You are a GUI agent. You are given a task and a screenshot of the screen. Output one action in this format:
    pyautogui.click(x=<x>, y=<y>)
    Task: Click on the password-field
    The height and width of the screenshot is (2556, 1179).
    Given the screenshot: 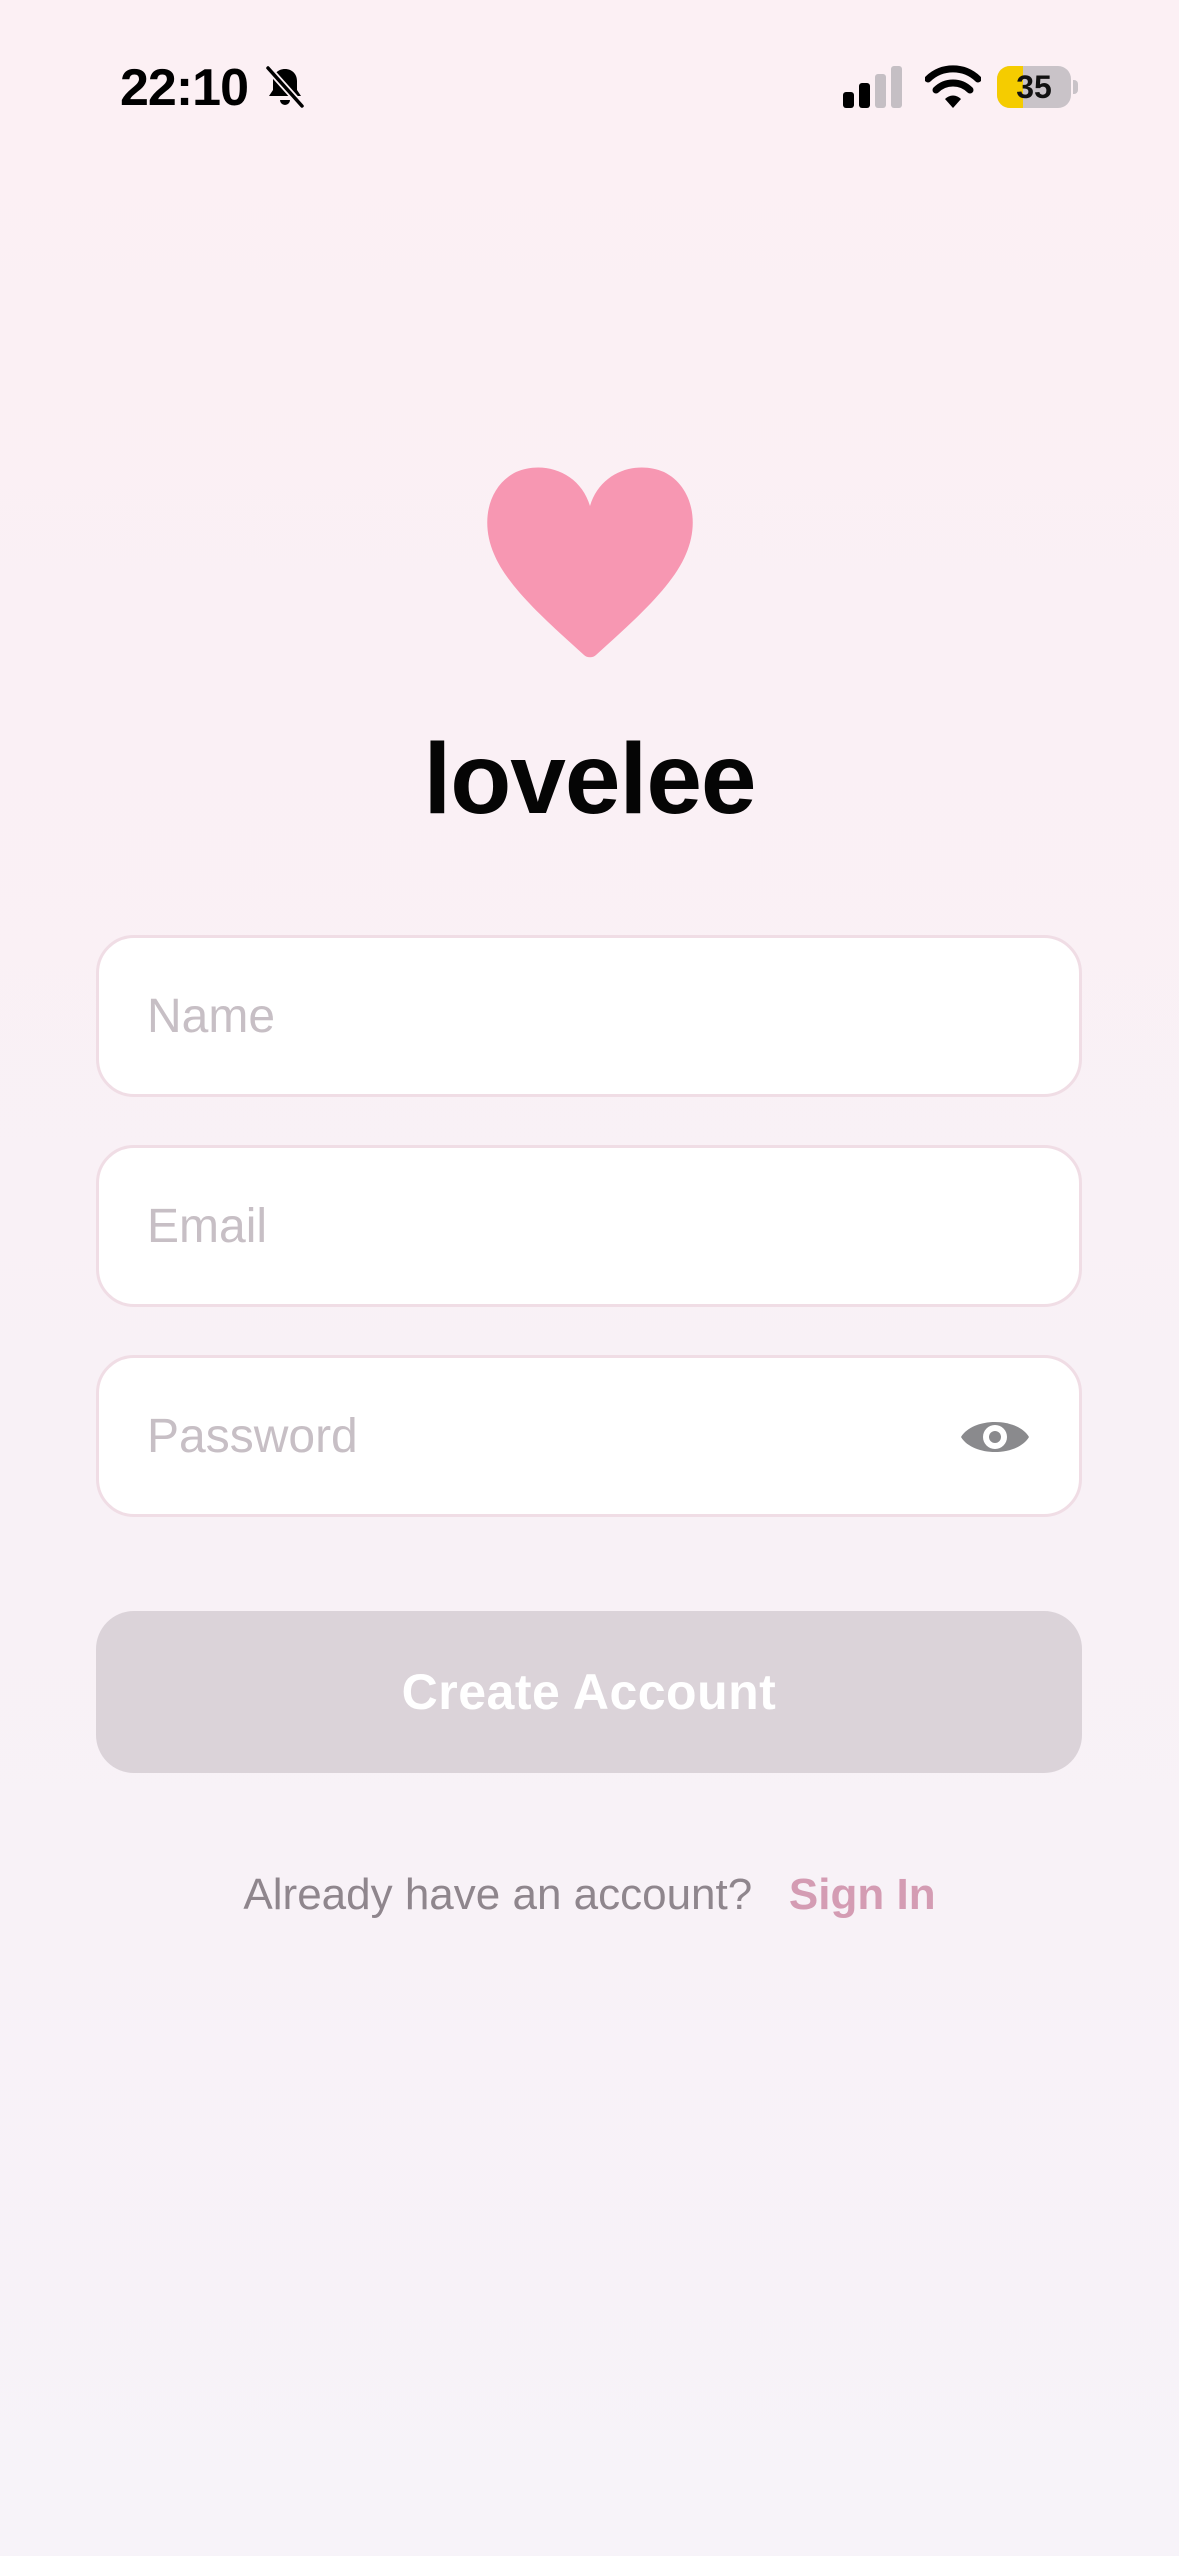 What is the action you would take?
    pyautogui.click(x=589, y=1436)
    